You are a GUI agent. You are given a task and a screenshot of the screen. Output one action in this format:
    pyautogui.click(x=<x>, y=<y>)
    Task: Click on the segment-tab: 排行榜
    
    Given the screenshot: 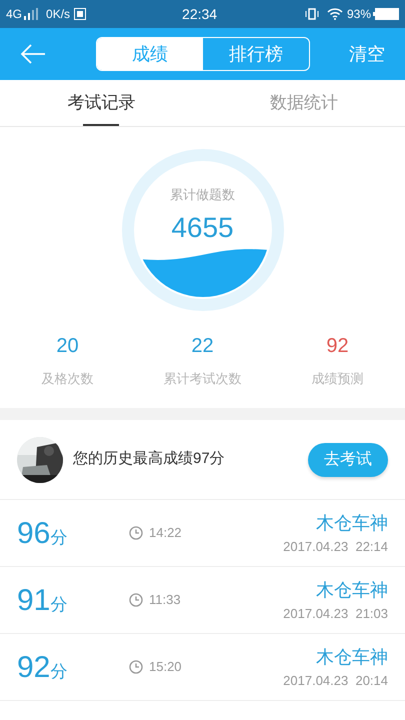 What is the action you would take?
    pyautogui.click(x=256, y=54)
    